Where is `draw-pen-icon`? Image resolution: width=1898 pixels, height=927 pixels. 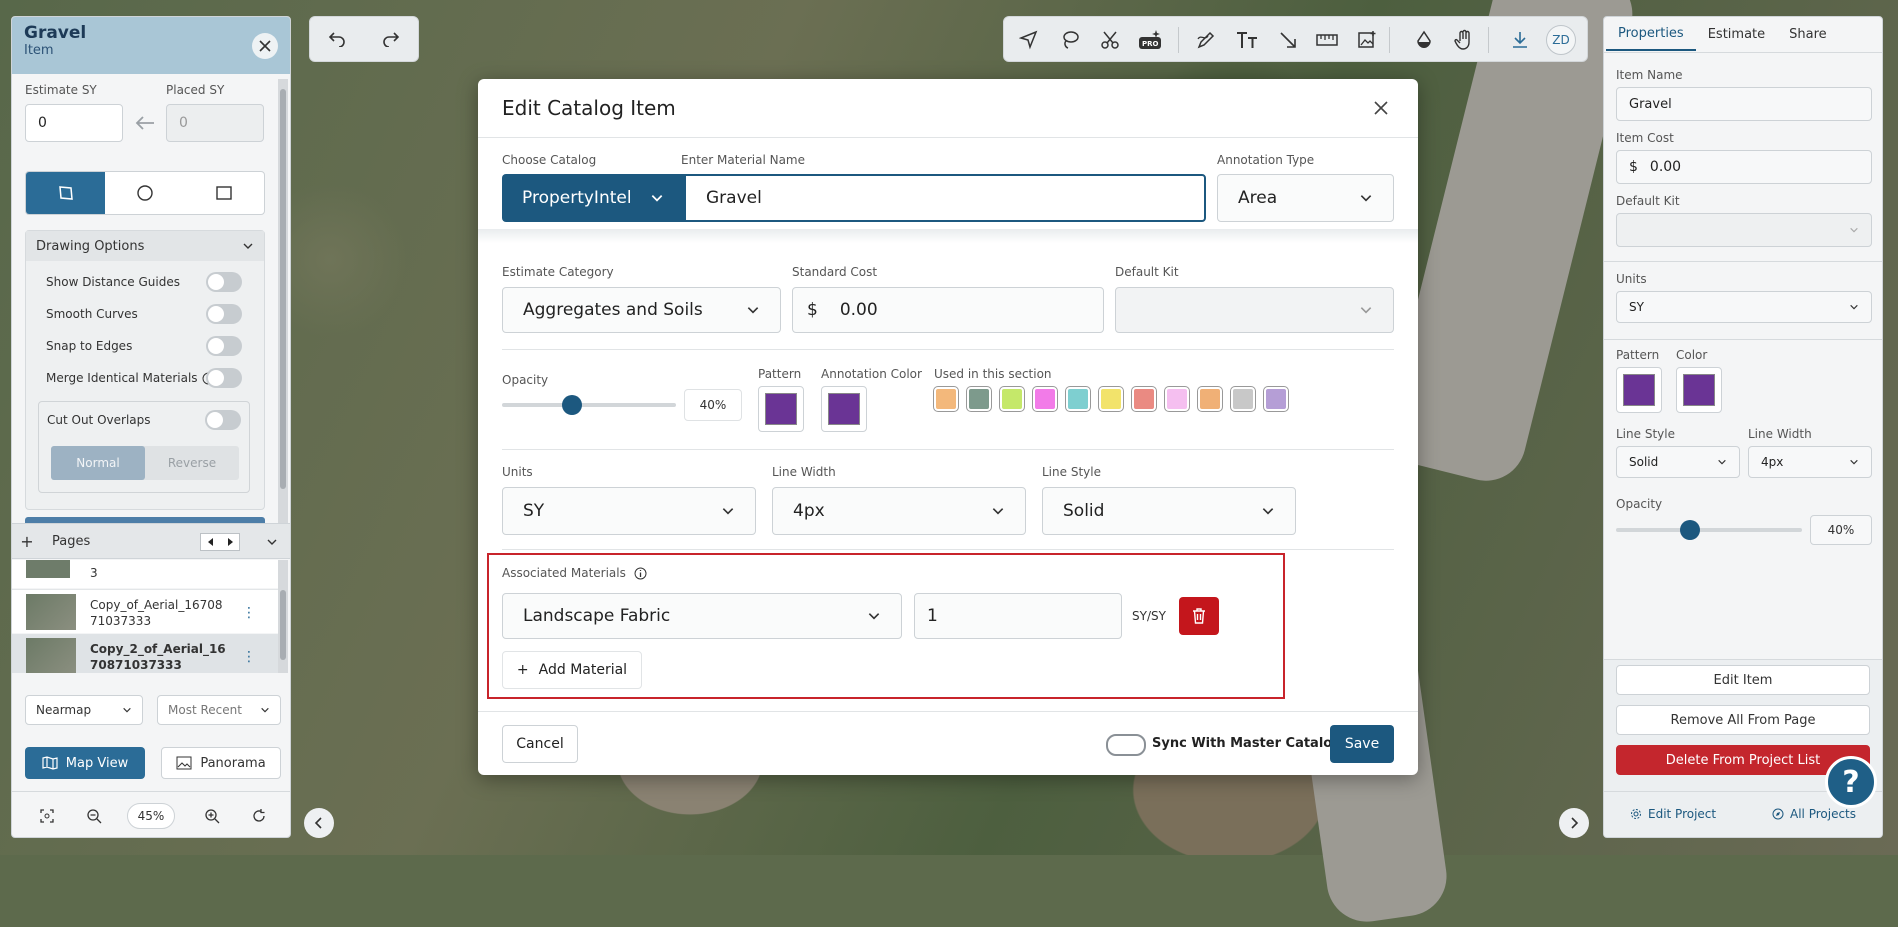 draw-pen-icon is located at coordinates (1206, 40).